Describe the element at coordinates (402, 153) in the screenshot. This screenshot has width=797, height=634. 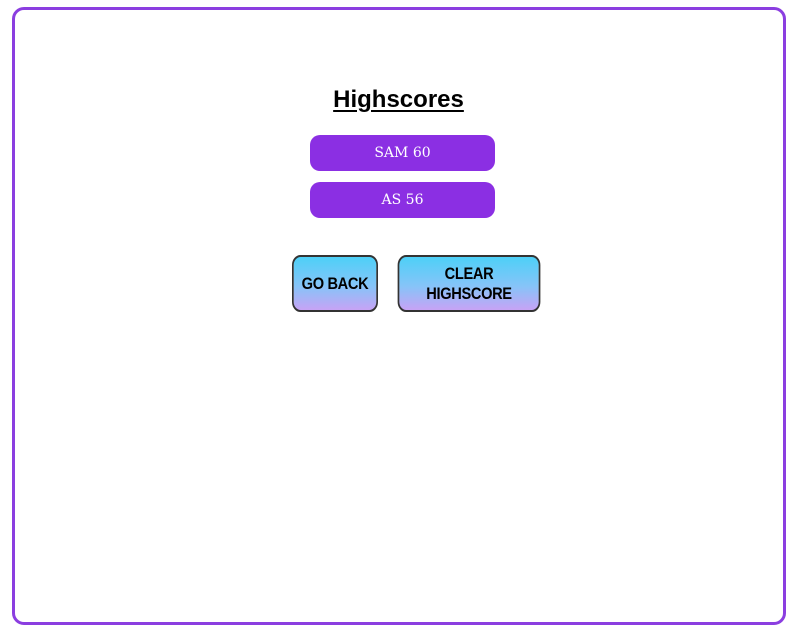
I see `highscore-entry: SAM 60` at that location.